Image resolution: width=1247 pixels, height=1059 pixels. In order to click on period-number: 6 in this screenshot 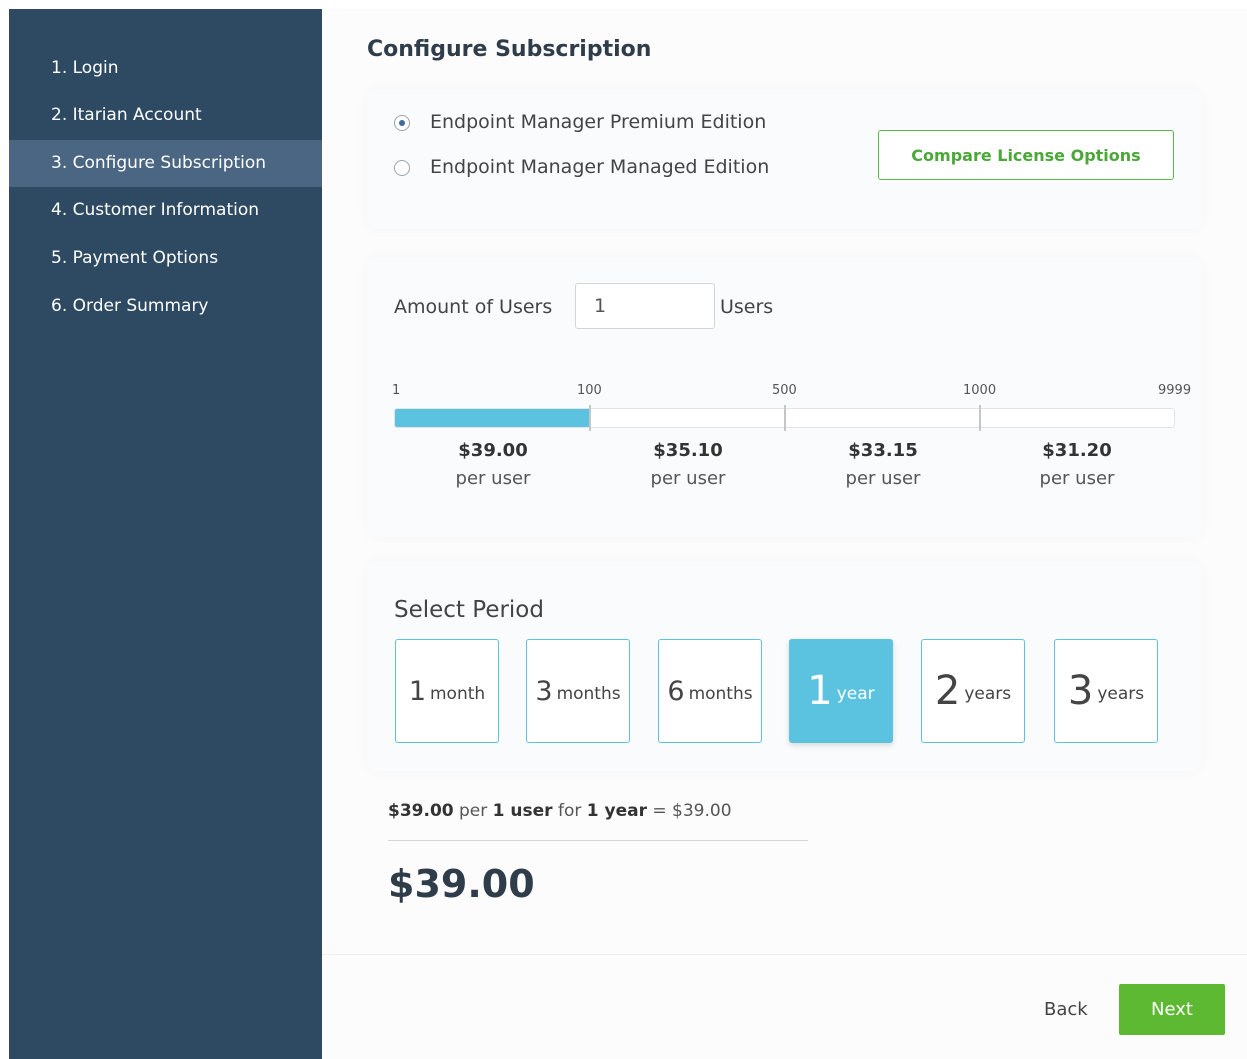, I will do `click(676, 691)`.